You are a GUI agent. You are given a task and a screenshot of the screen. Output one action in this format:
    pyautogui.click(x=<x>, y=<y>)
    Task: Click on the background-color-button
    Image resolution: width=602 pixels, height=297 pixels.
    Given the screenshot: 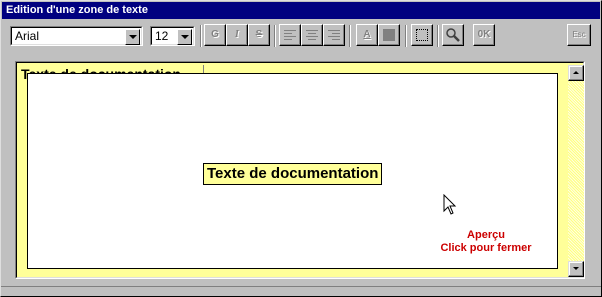 What is the action you would take?
    pyautogui.click(x=389, y=35)
    